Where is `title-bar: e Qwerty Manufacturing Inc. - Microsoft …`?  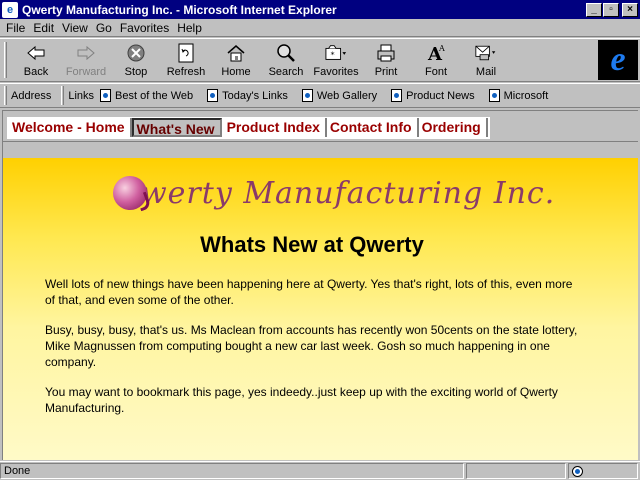
title-bar: e Qwerty Manufacturing Inc. - Microsoft … is located at coordinates (320, 9).